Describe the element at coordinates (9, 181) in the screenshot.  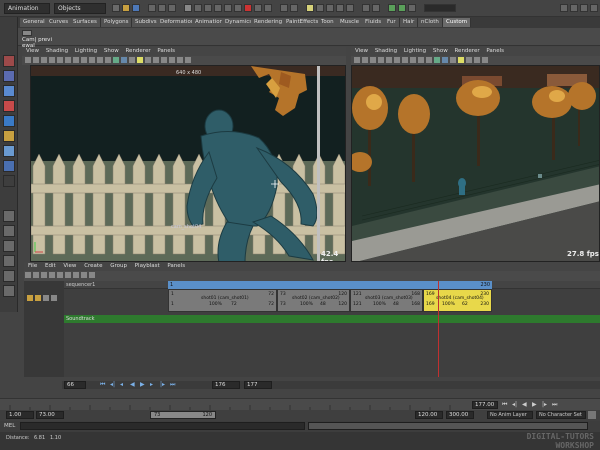
I see `last-tool-icon` at that location.